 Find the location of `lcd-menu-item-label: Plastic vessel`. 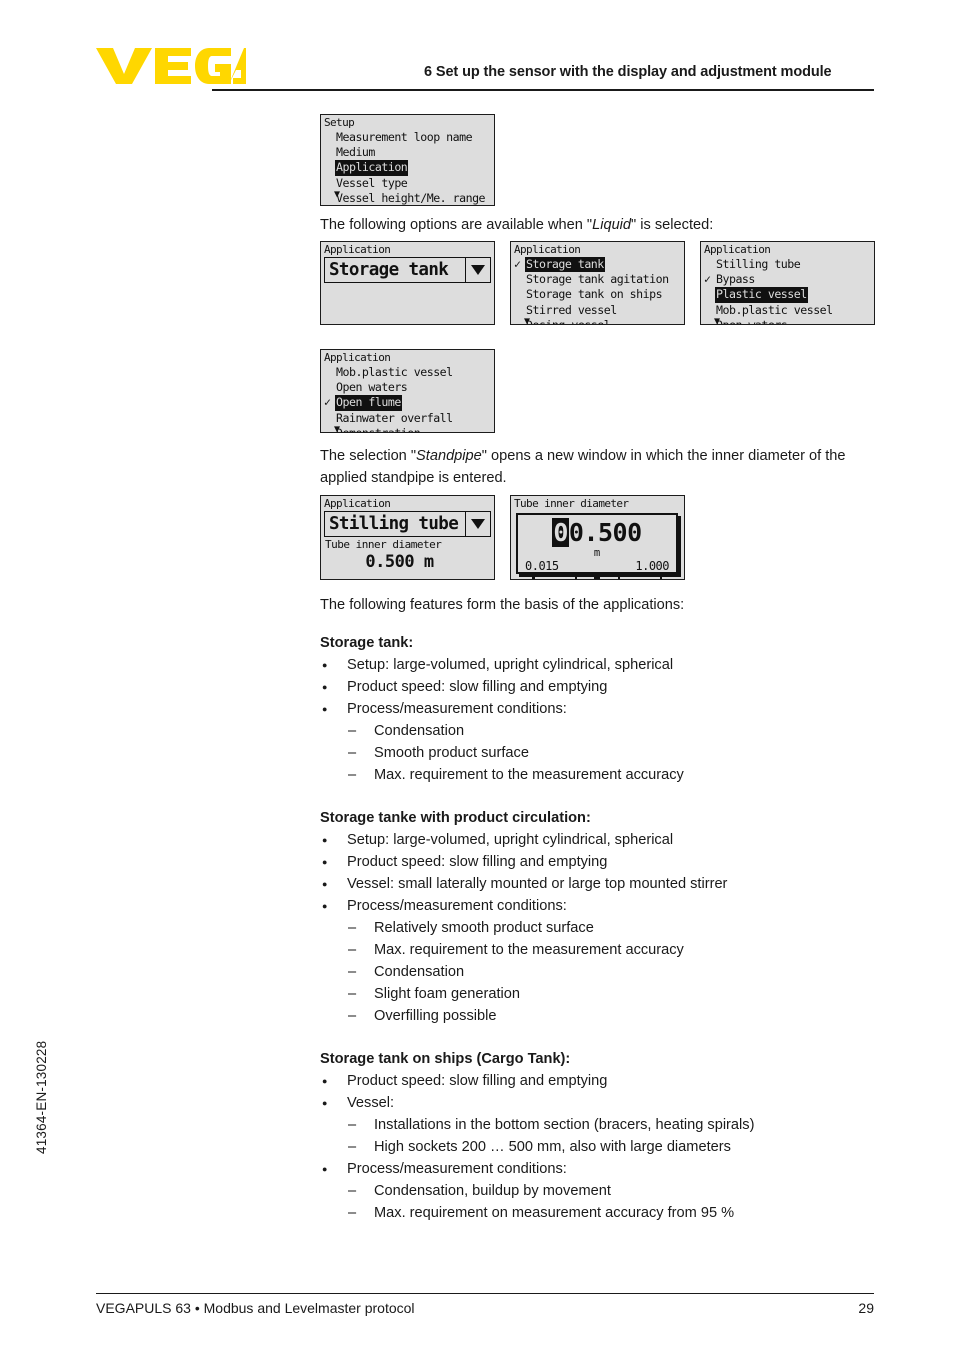

lcd-menu-item-label: Plastic vessel is located at coordinates (761, 295).